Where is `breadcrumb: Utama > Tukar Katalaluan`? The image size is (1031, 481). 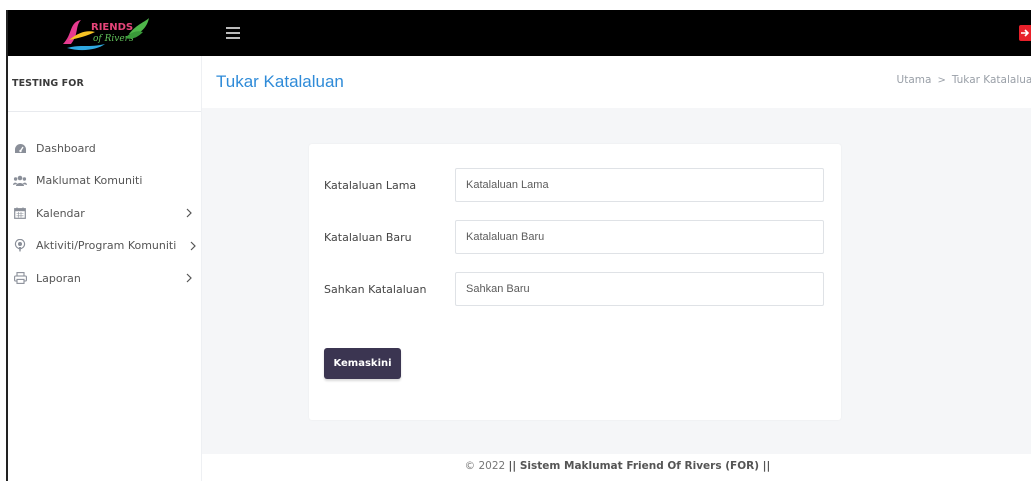 breadcrumb: Utama > Tukar Katalaluan is located at coordinates (964, 80).